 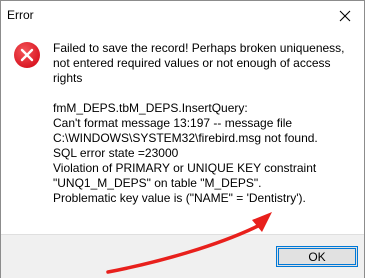 I want to click on message-detail-line: SQL error state =23000, so click(x=116, y=153).